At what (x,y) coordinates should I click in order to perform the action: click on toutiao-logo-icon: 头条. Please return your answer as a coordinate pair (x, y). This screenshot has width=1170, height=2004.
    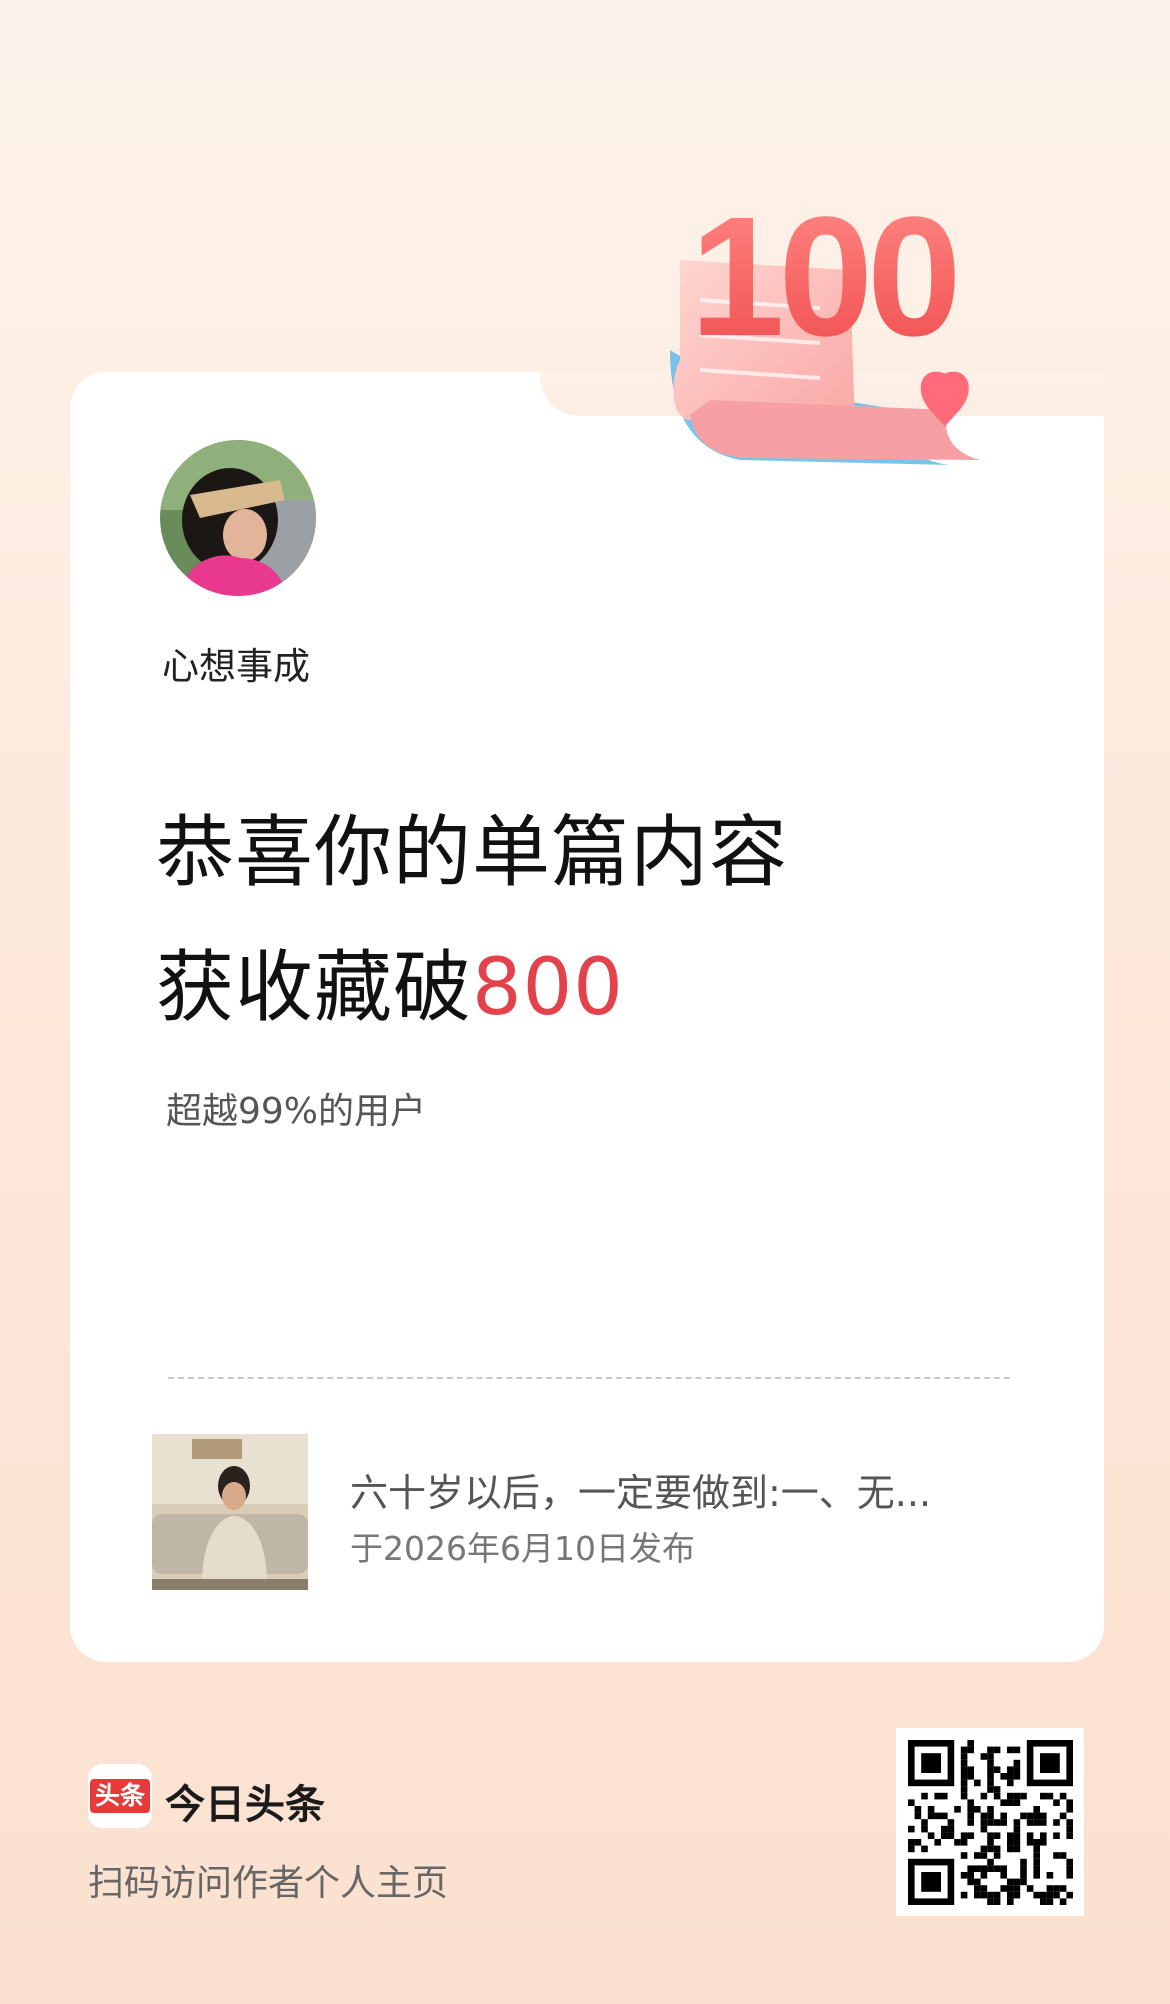
    Looking at the image, I should click on (120, 1796).